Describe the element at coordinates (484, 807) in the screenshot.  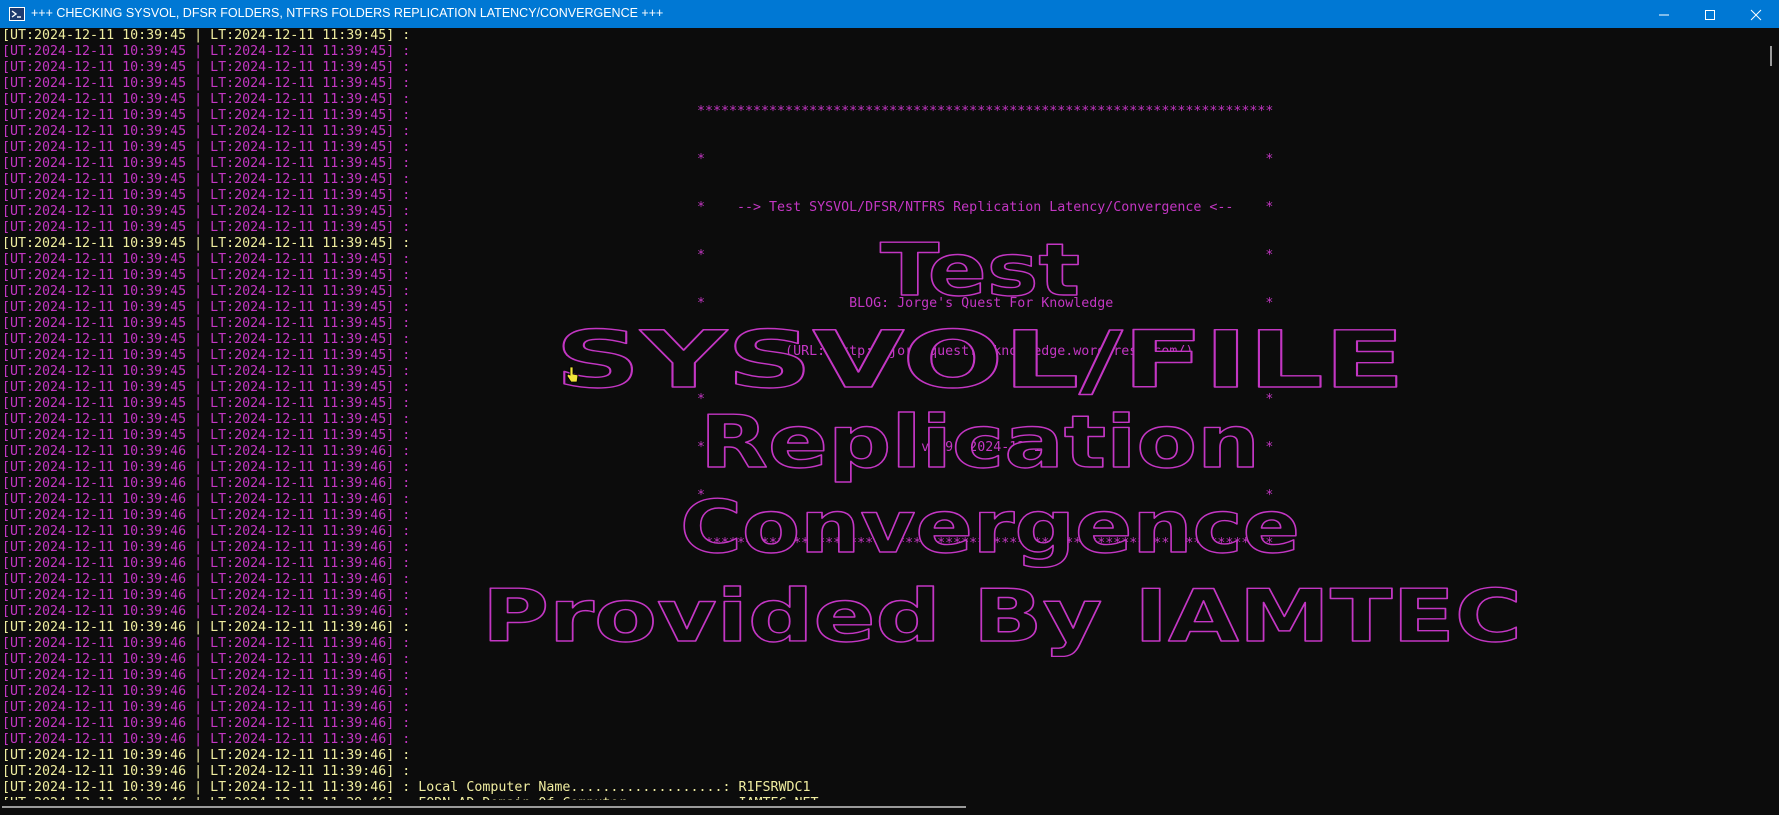
I see `horizontal-scroll-thumb` at that location.